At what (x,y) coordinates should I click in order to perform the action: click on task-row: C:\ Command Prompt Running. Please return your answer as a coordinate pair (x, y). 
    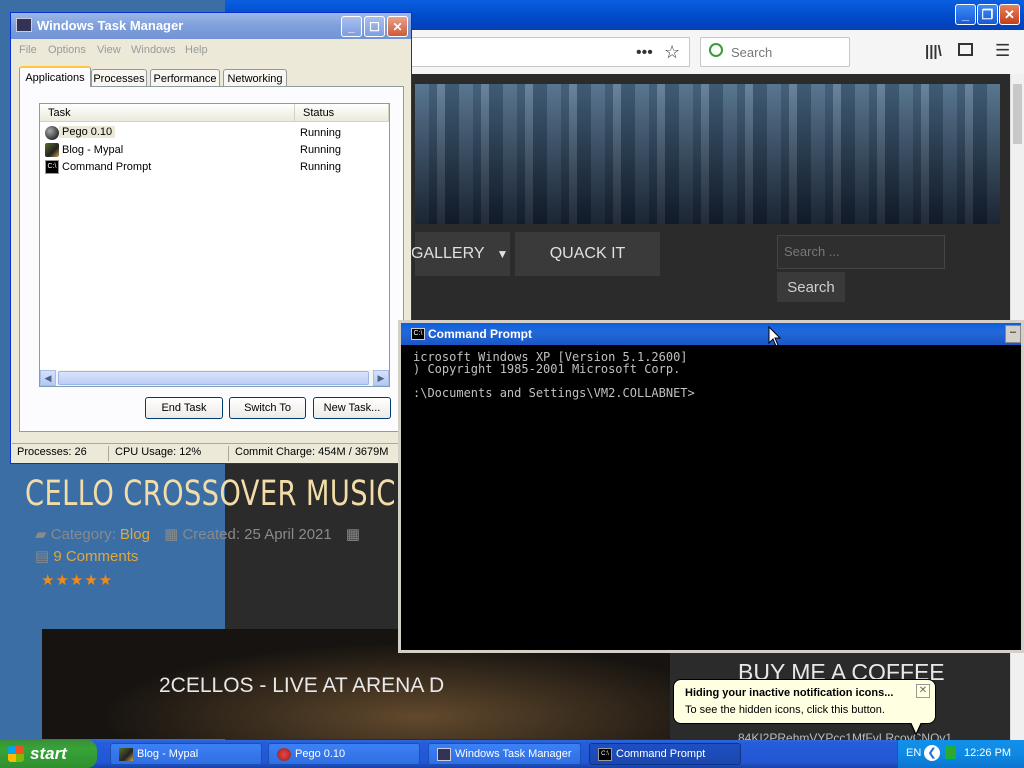
    Looking at the image, I should click on (214, 167).